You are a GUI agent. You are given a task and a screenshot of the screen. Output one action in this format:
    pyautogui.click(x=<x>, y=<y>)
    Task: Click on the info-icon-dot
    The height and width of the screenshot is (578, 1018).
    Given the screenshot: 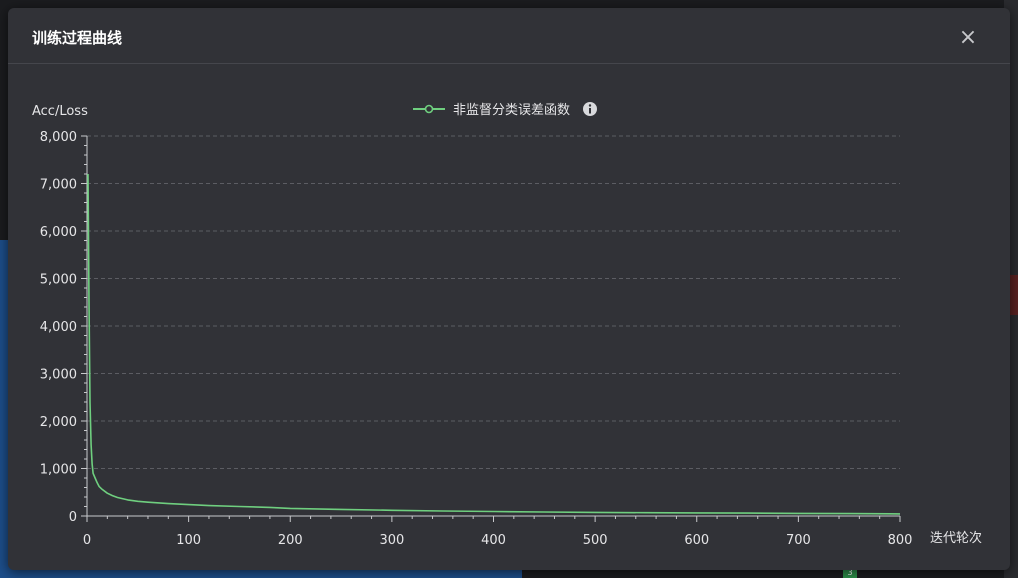 What is the action you would take?
    pyautogui.click(x=590, y=105)
    